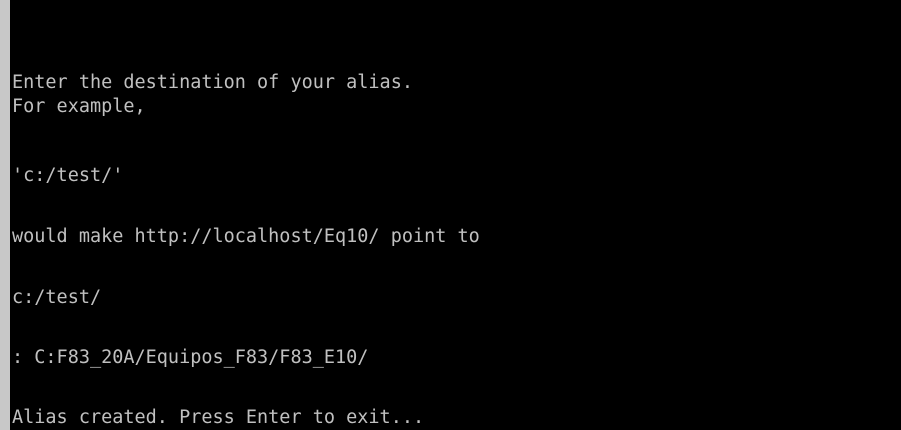  Describe the element at coordinates (212, 82) in the screenshot. I see `terminal-line: Enter the destination of your alias.` at that location.